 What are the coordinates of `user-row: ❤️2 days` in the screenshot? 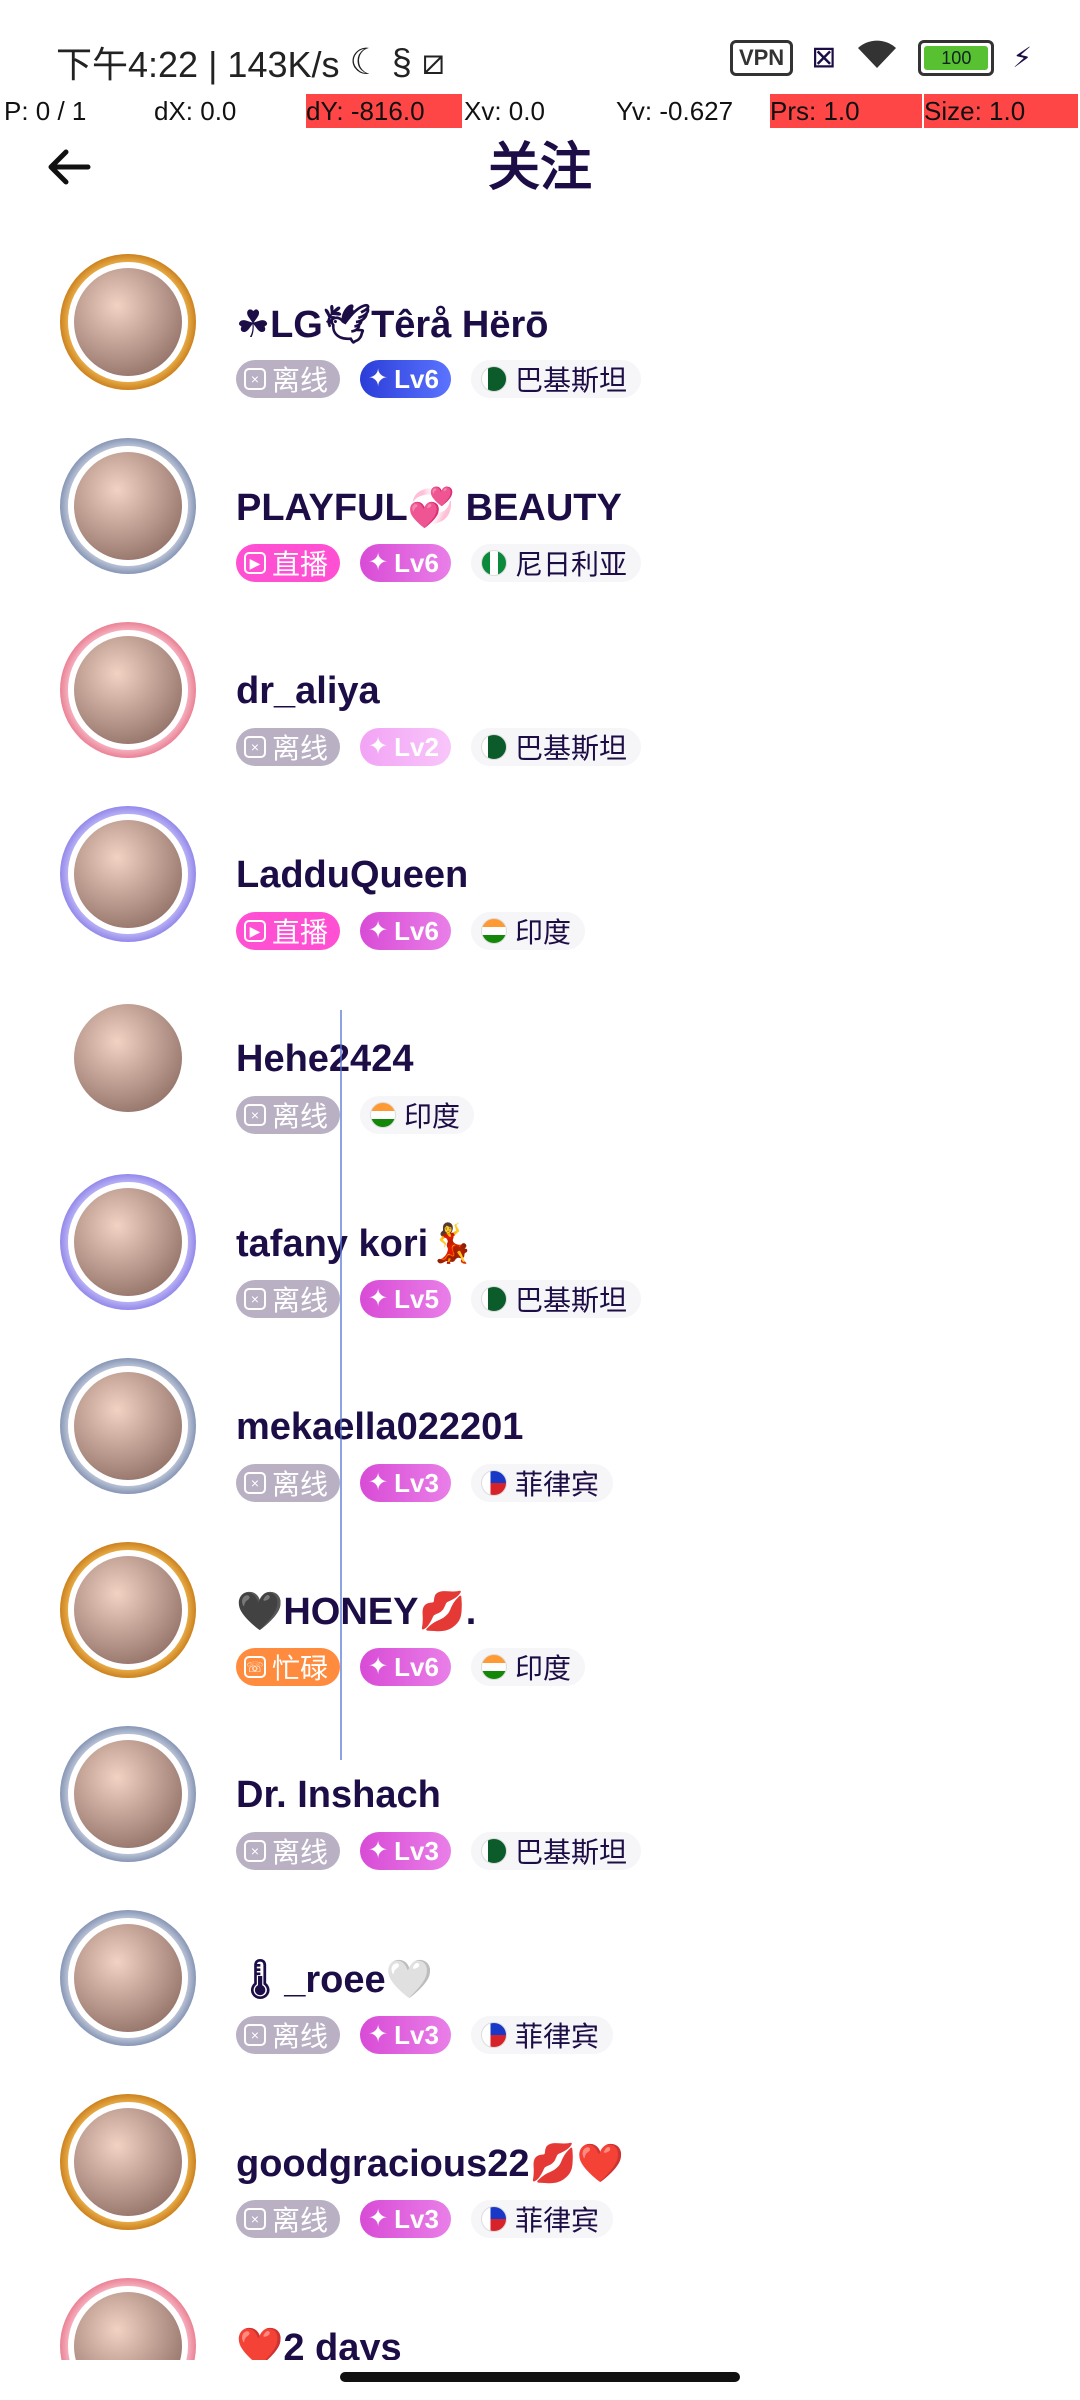 It's located at (540, 2297).